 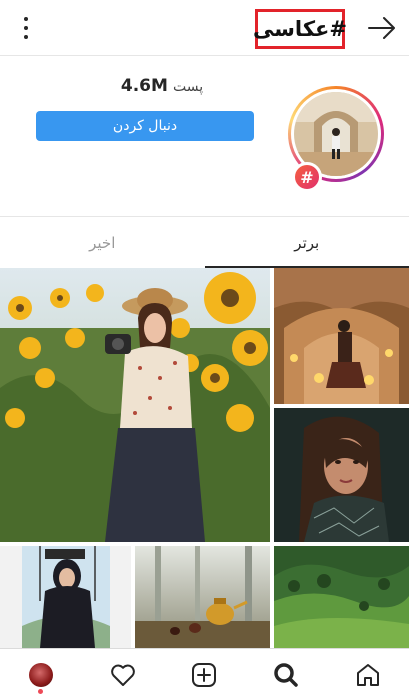 I want to click on post-label: پست, so click(x=188, y=87).